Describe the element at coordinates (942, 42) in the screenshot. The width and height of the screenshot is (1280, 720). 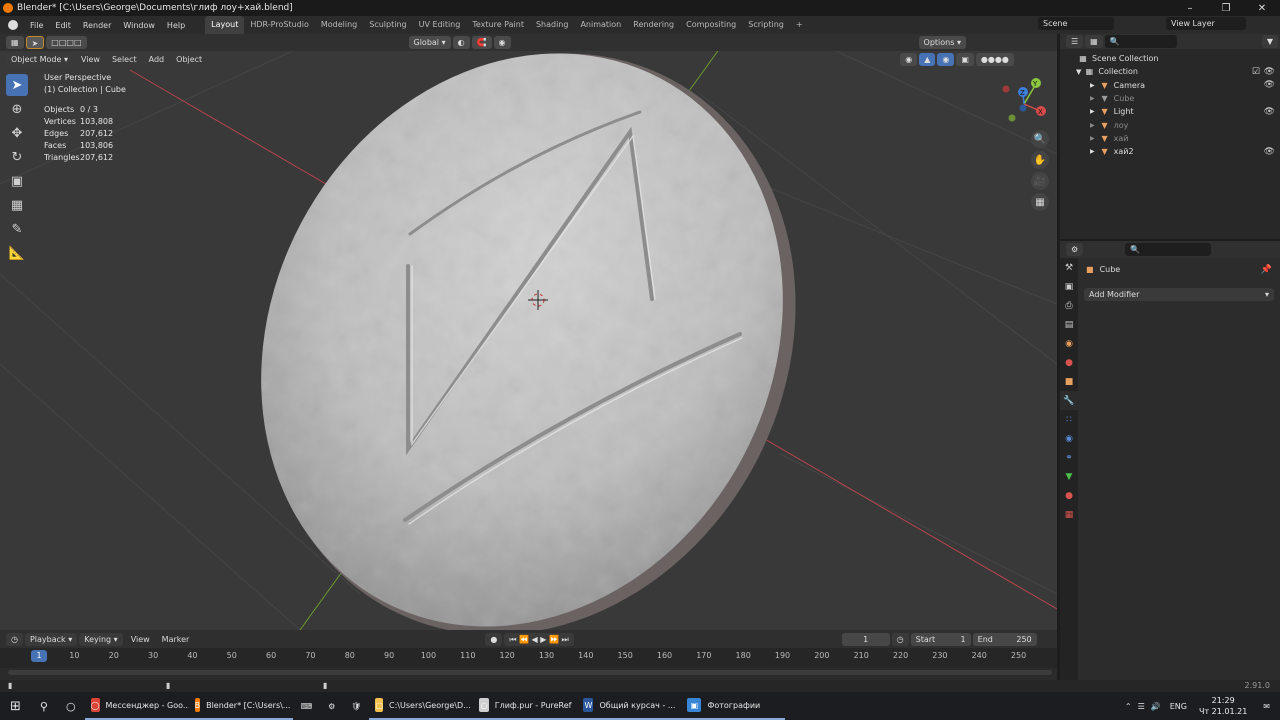
I see `options-dropdown: Options ▾` at that location.